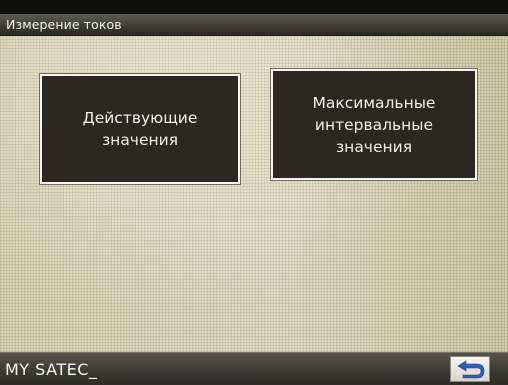 This screenshot has height=385, width=508. Describe the element at coordinates (254, 368) in the screenshot. I see `status-bar: MY SATEC_` at that location.